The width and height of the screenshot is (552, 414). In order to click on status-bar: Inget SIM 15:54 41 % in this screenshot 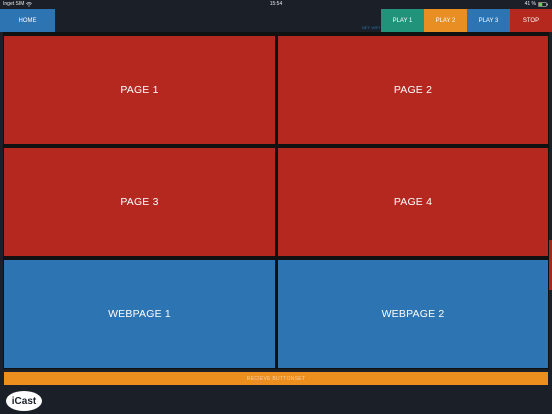, I will do `click(276, 4)`.